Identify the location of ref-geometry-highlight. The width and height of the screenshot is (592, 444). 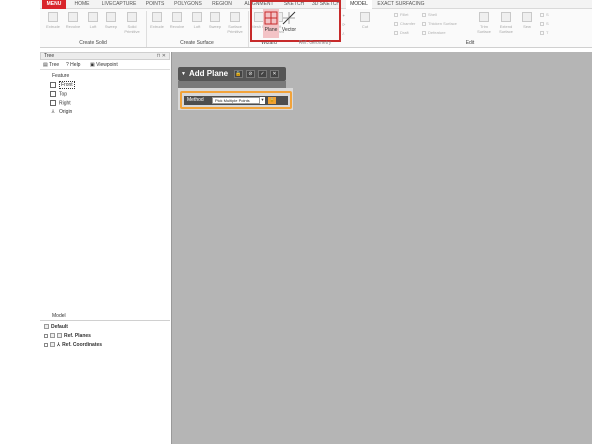
(295, 21).